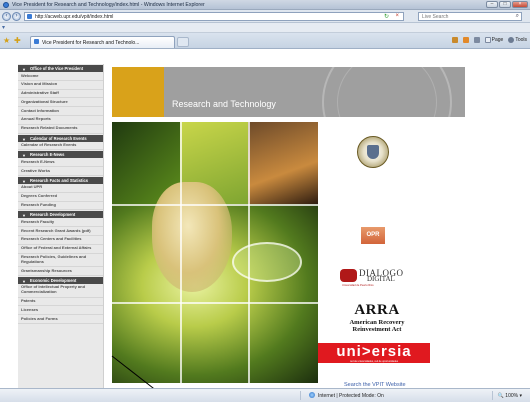  I want to click on sidebar-section-heading: ▼ Research Facts and Statistics, so click(60, 180).